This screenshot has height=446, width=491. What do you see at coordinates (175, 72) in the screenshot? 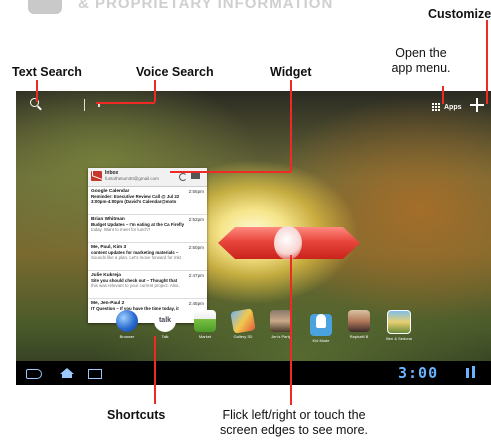
I see `callout-voice-search: Voice Search` at bounding box center [175, 72].